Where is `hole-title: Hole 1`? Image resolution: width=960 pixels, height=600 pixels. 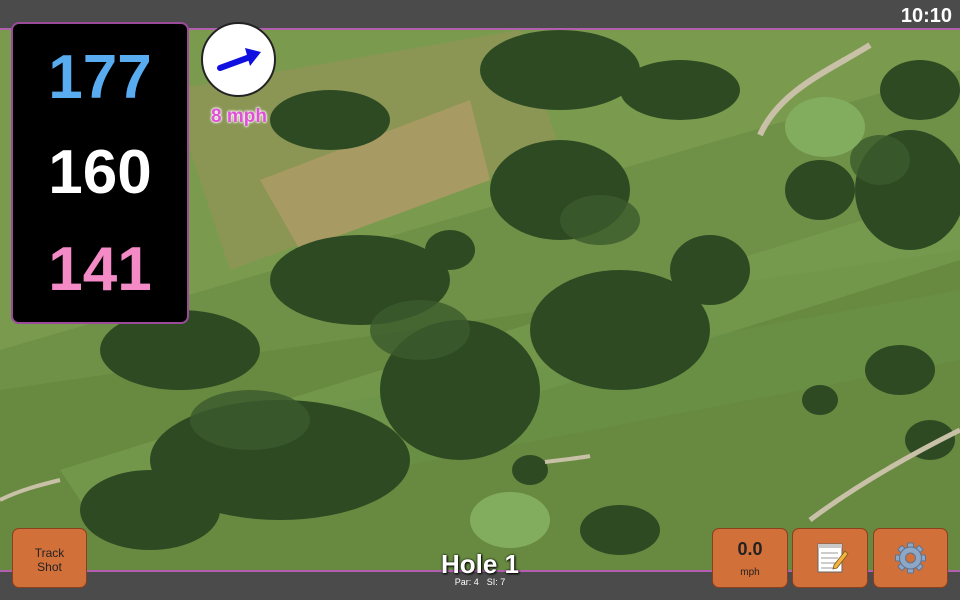 hole-title: Hole 1 is located at coordinates (480, 564).